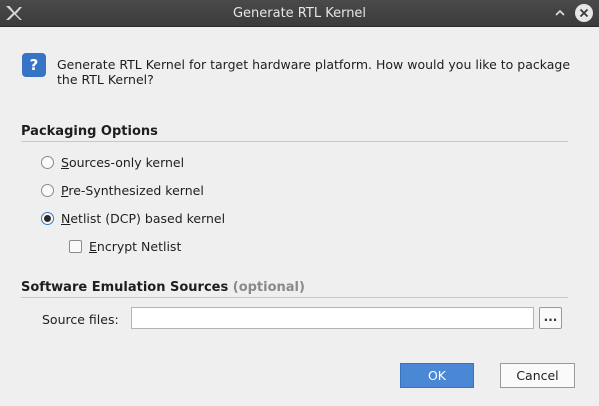 This screenshot has width=599, height=406. I want to click on encrypt-netlist-checkbox: Encrypt Netlist, so click(125, 246).